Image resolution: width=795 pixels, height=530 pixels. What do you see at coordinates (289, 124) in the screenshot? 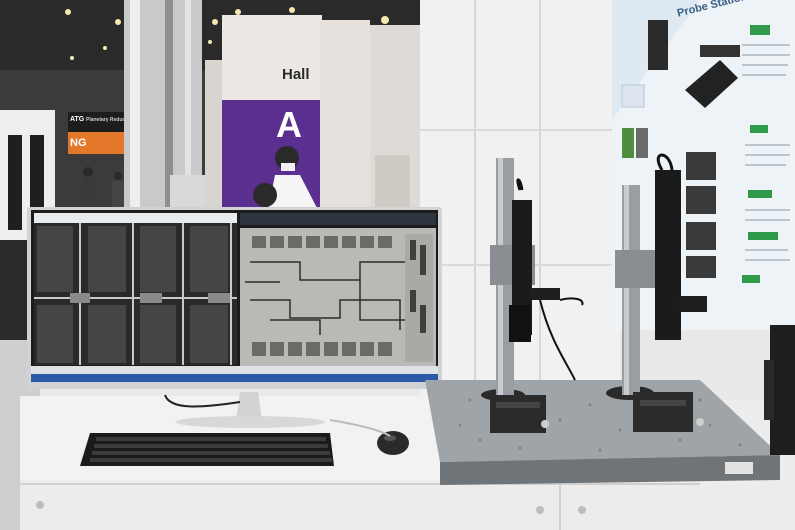
I see `hall-letter-sign: A` at bounding box center [289, 124].